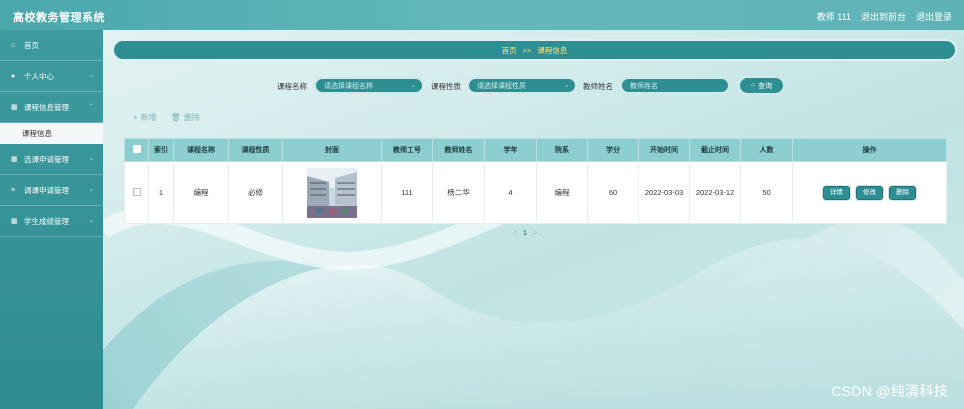 The height and width of the screenshot is (409, 964). I want to click on sidebar-item-home: ⌂ 首页, so click(51, 45).